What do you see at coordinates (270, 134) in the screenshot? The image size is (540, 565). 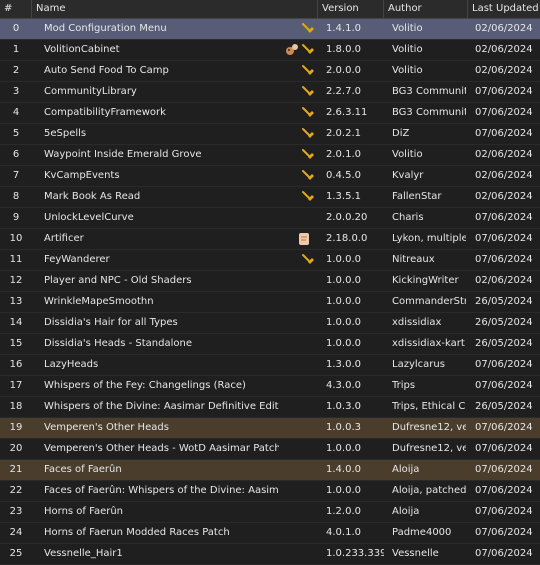 I see `table-row: 5 5eSpells 2.0.2.1 DiZ 07/06/2024` at bounding box center [270, 134].